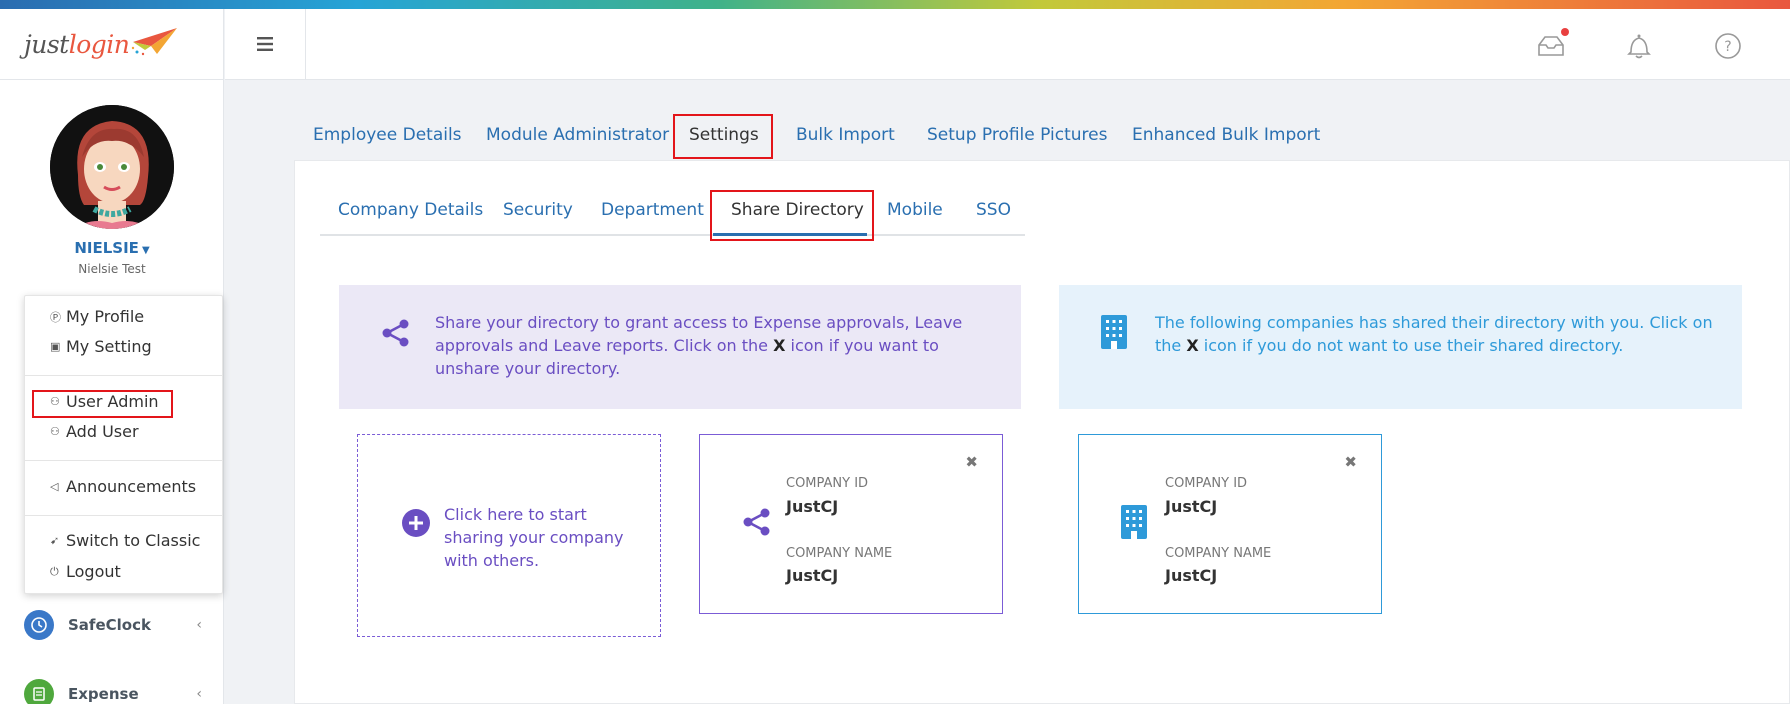 This screenshot has height=704, width=1790. I want to click on help-icon: ?, so click(1728, 46).